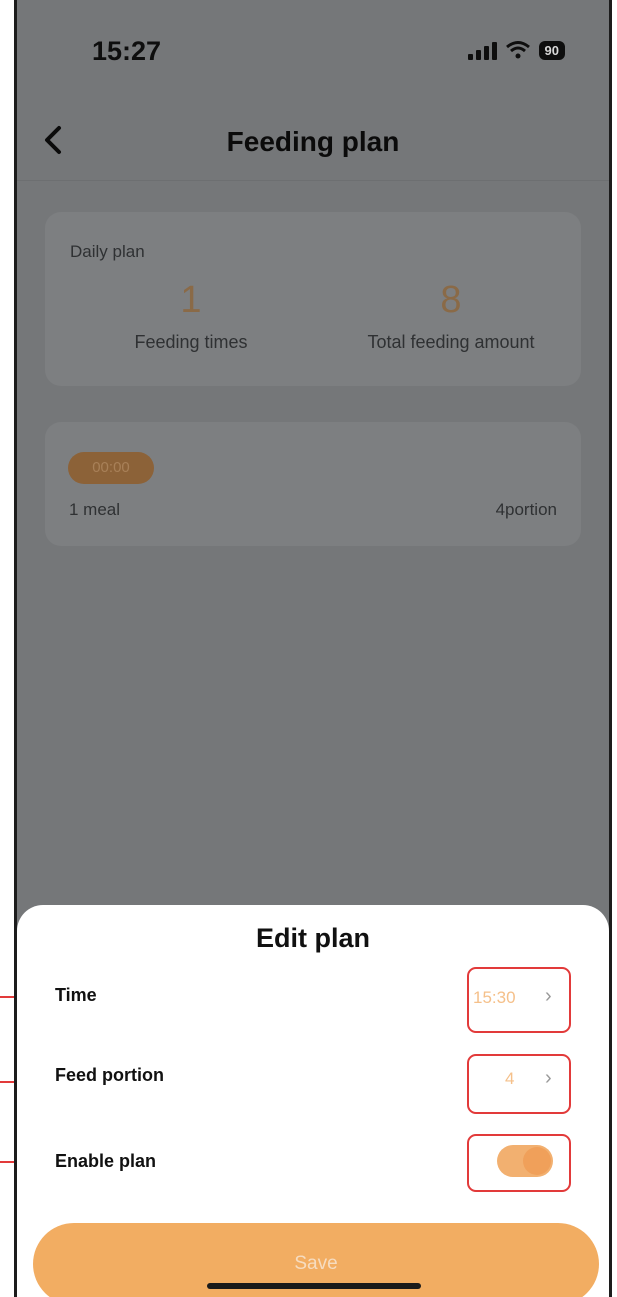 Image resolution: width=617 pixels, height=1297 pixels. What do you see at coordinates (519, 1000) in the screenshot?
I see `highlight-box-time` at bounding box center [519, 1000].